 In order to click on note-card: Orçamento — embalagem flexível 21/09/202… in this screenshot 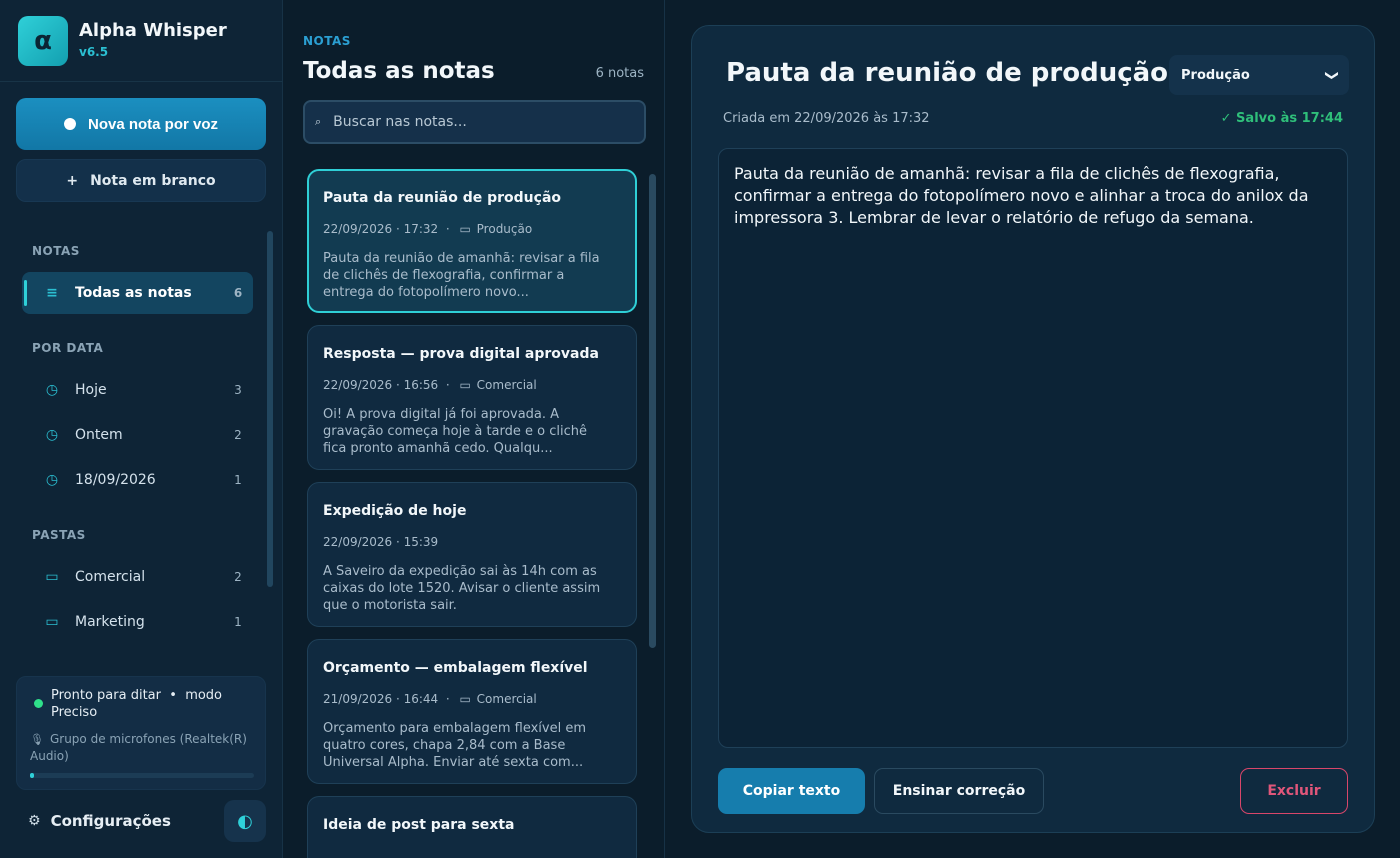, I will do `click(472, 711)`.